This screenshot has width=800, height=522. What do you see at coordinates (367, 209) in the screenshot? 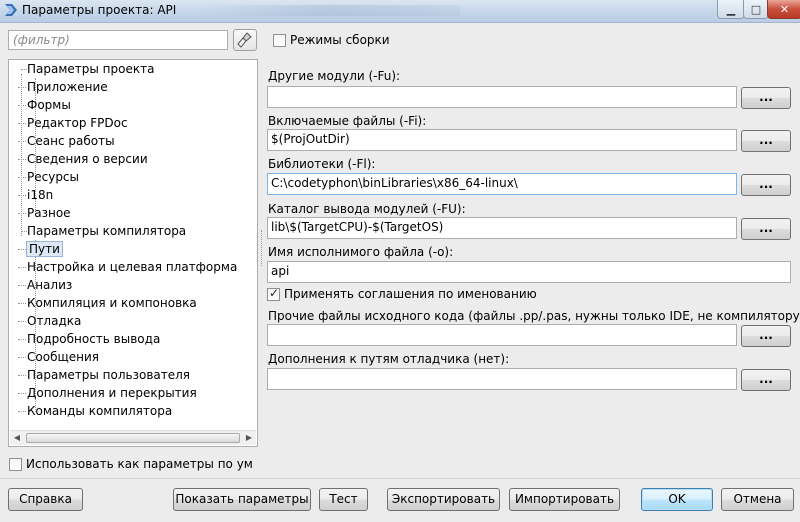
I see `unit-output-label: Каталог вывода модулей (-FU):` at bounding box center [367, 209].